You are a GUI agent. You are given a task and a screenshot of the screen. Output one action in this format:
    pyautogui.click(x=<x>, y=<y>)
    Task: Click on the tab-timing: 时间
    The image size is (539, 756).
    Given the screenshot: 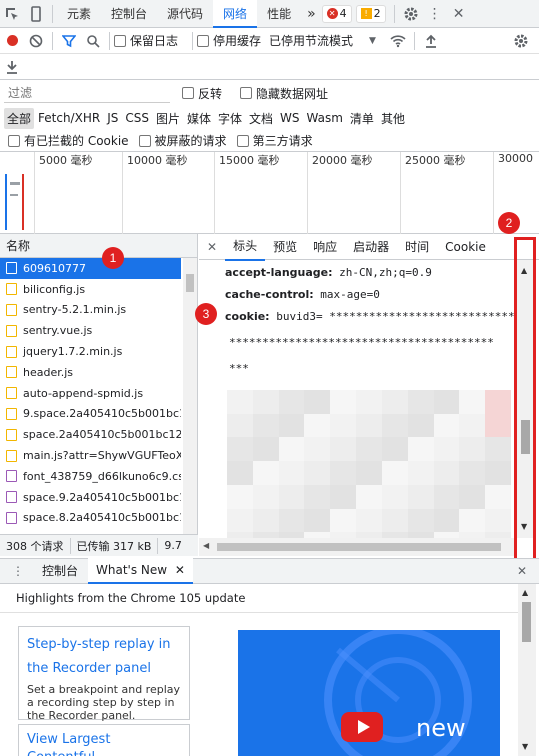 What is the action you would take?
    pyautogui.click(x=417, y=247)
    